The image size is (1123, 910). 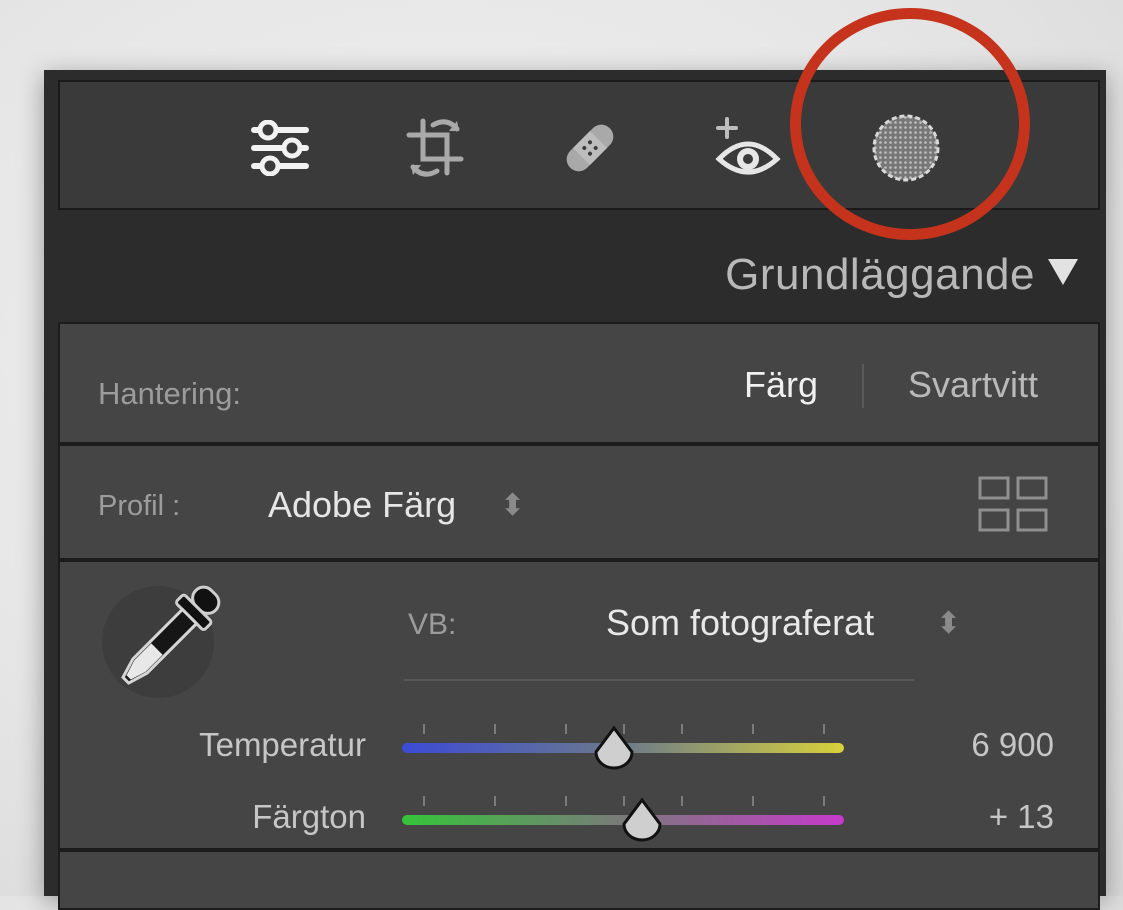 I want to click on wb-value: Som fotograferat, so click(x=740, y=623).